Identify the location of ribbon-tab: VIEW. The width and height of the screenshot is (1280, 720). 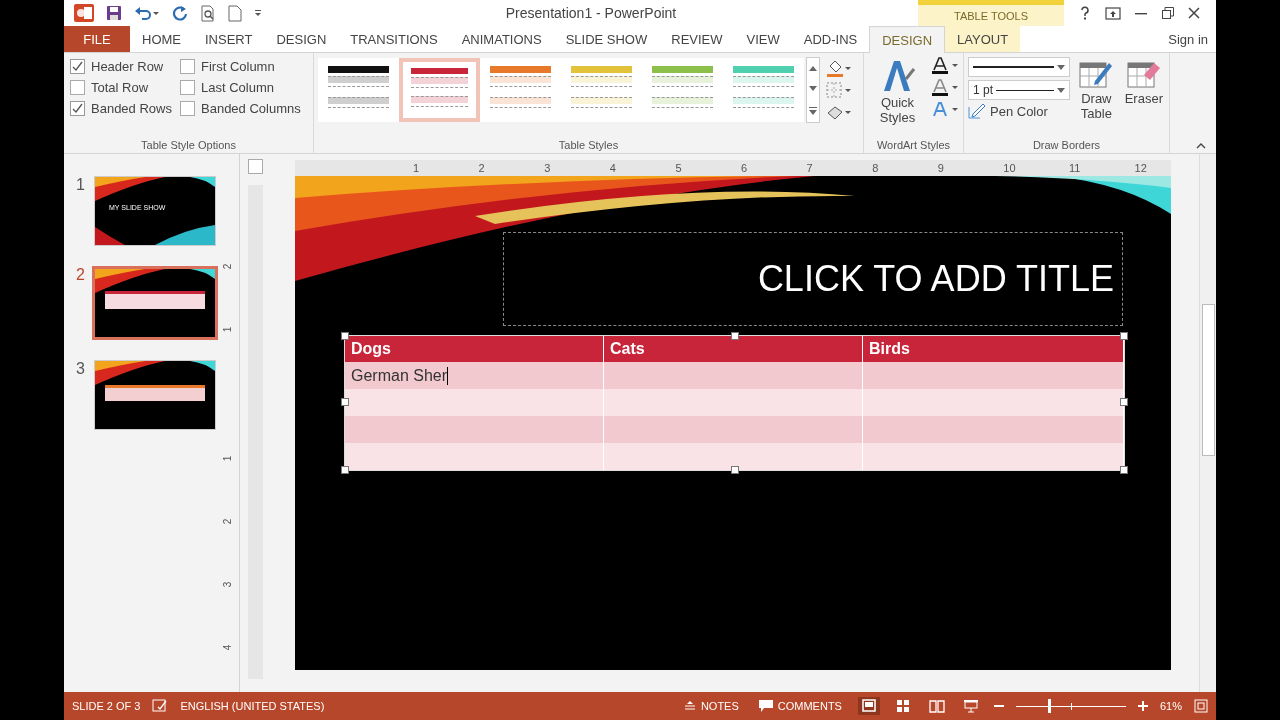
(763, 39).